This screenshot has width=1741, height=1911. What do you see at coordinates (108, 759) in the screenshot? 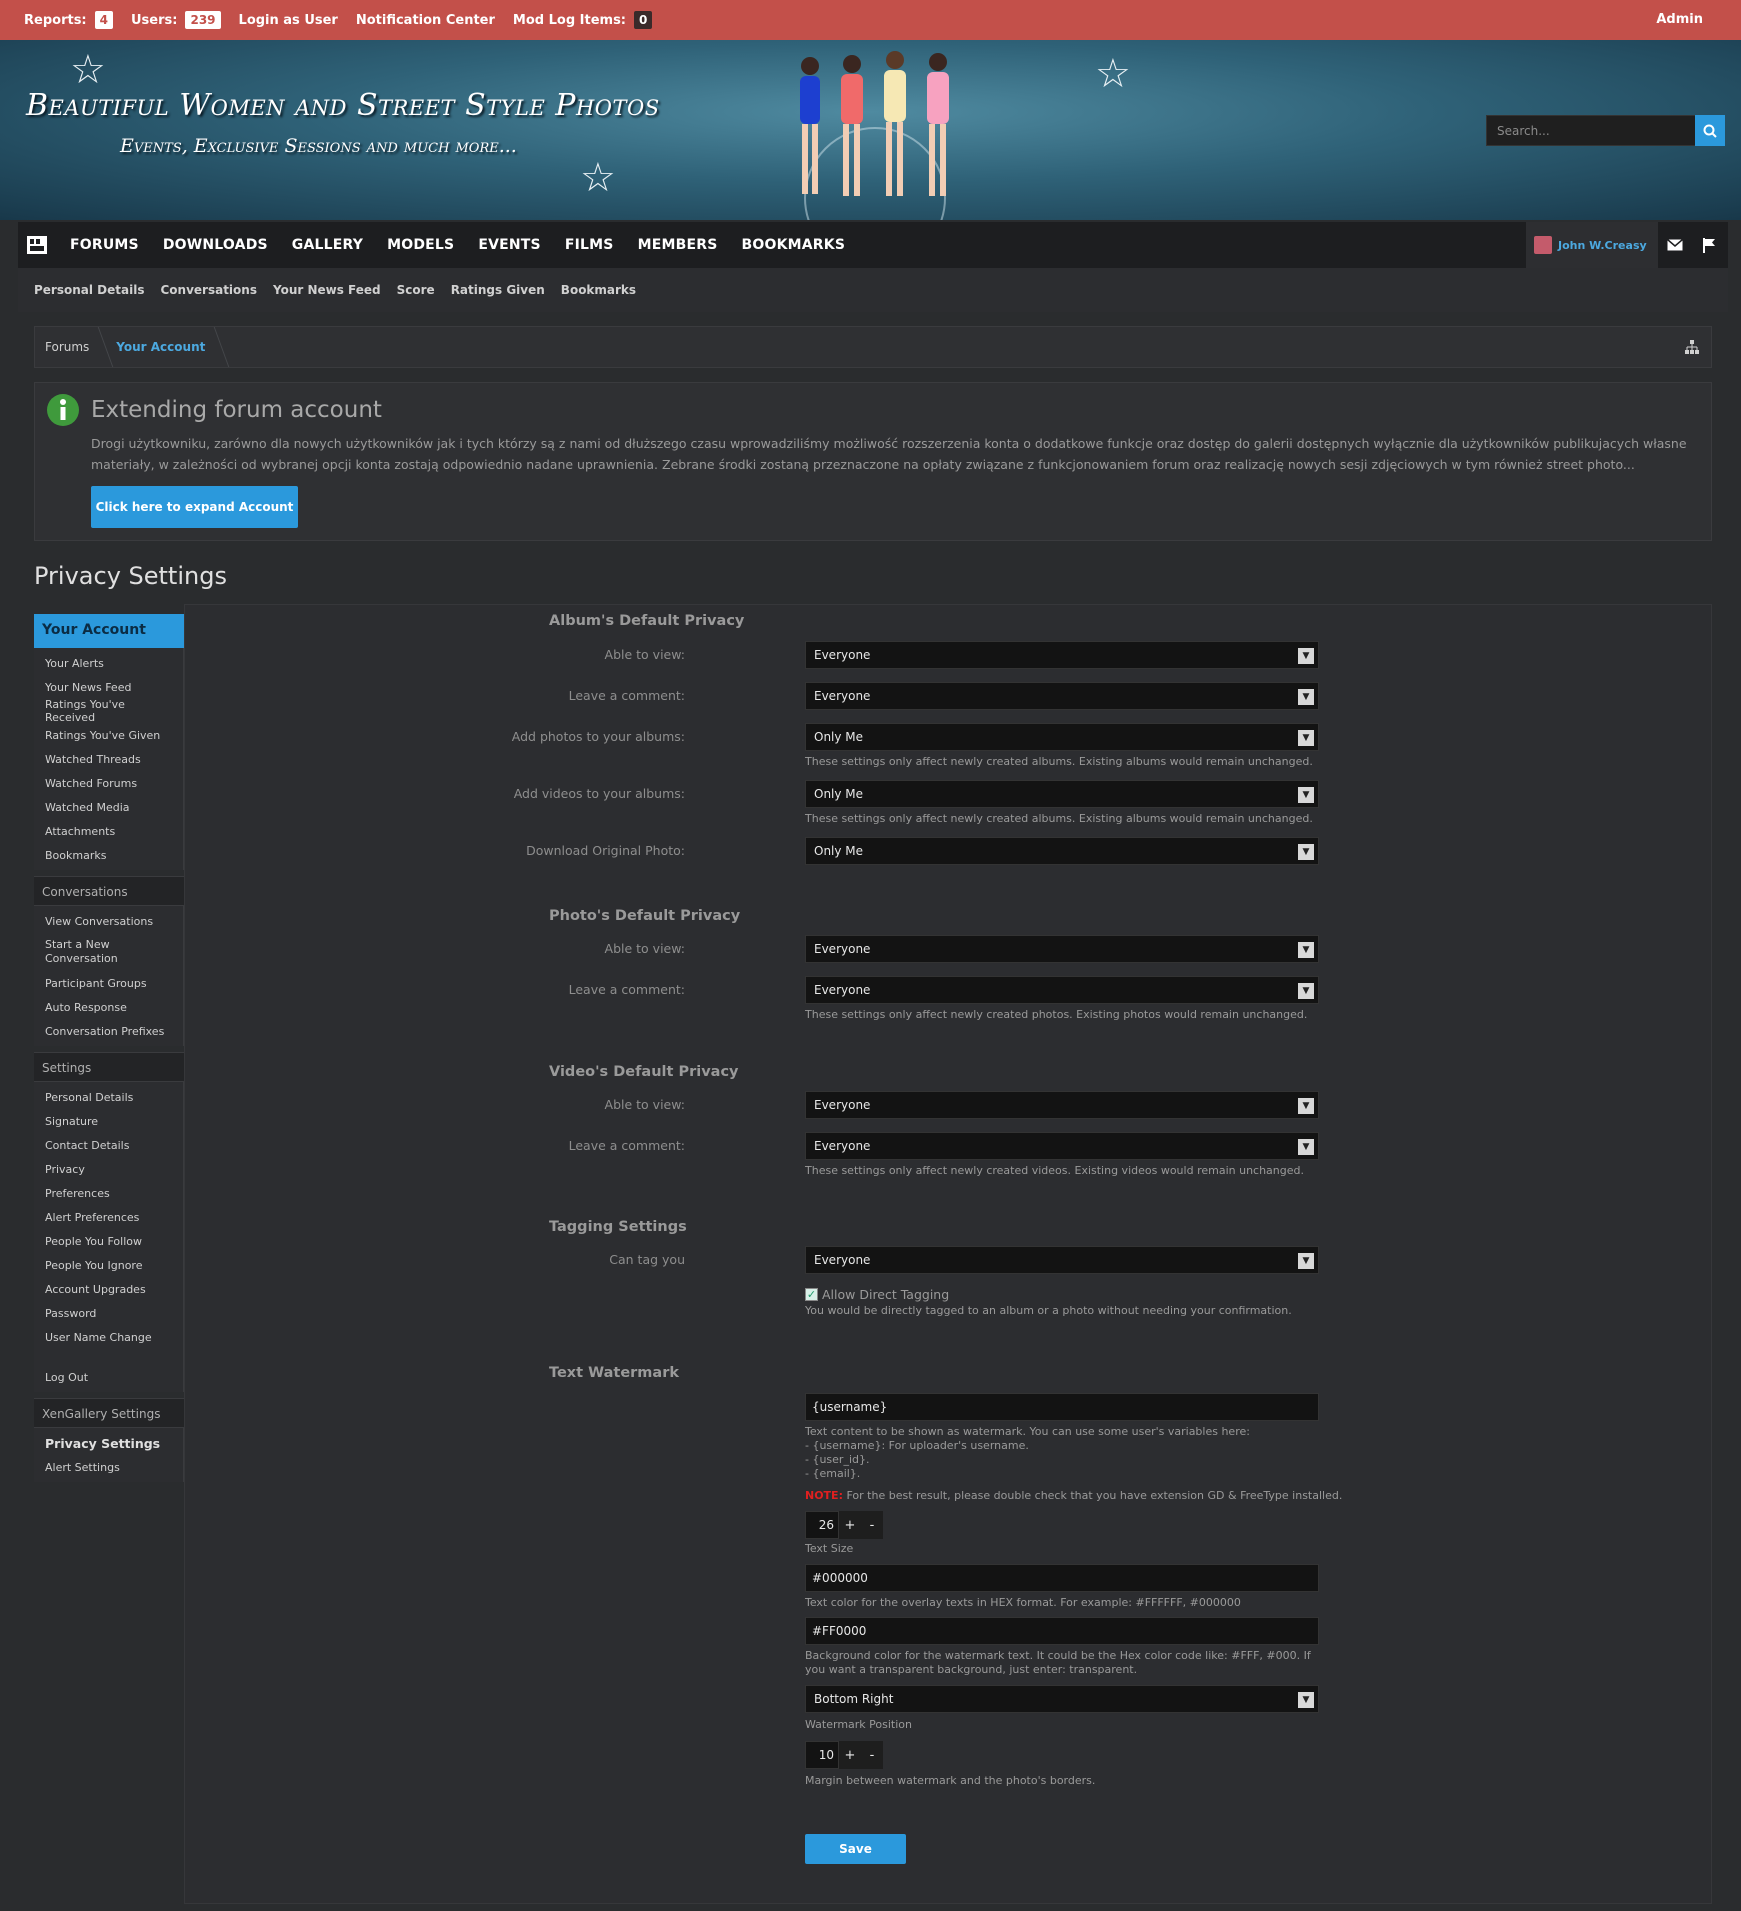
I see `sidebar-item-watched-threads: Watched Threads` at bounding box center [108, 759].